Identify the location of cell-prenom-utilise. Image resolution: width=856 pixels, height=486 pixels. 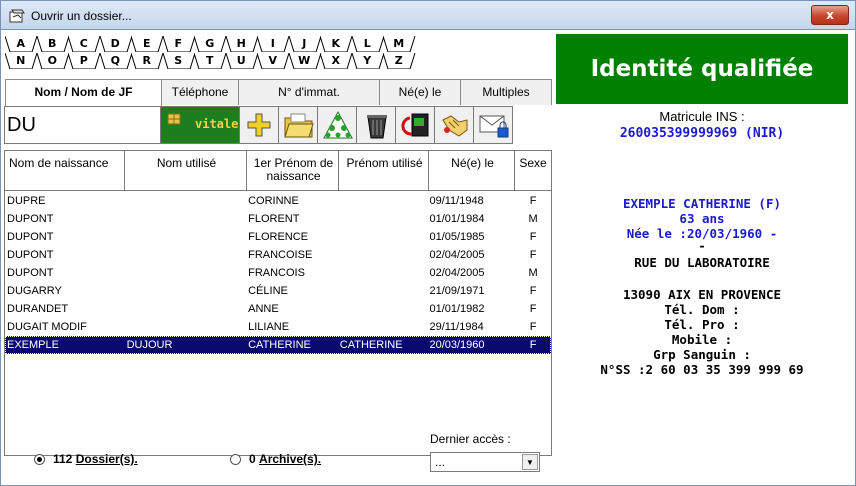
(383, 273).